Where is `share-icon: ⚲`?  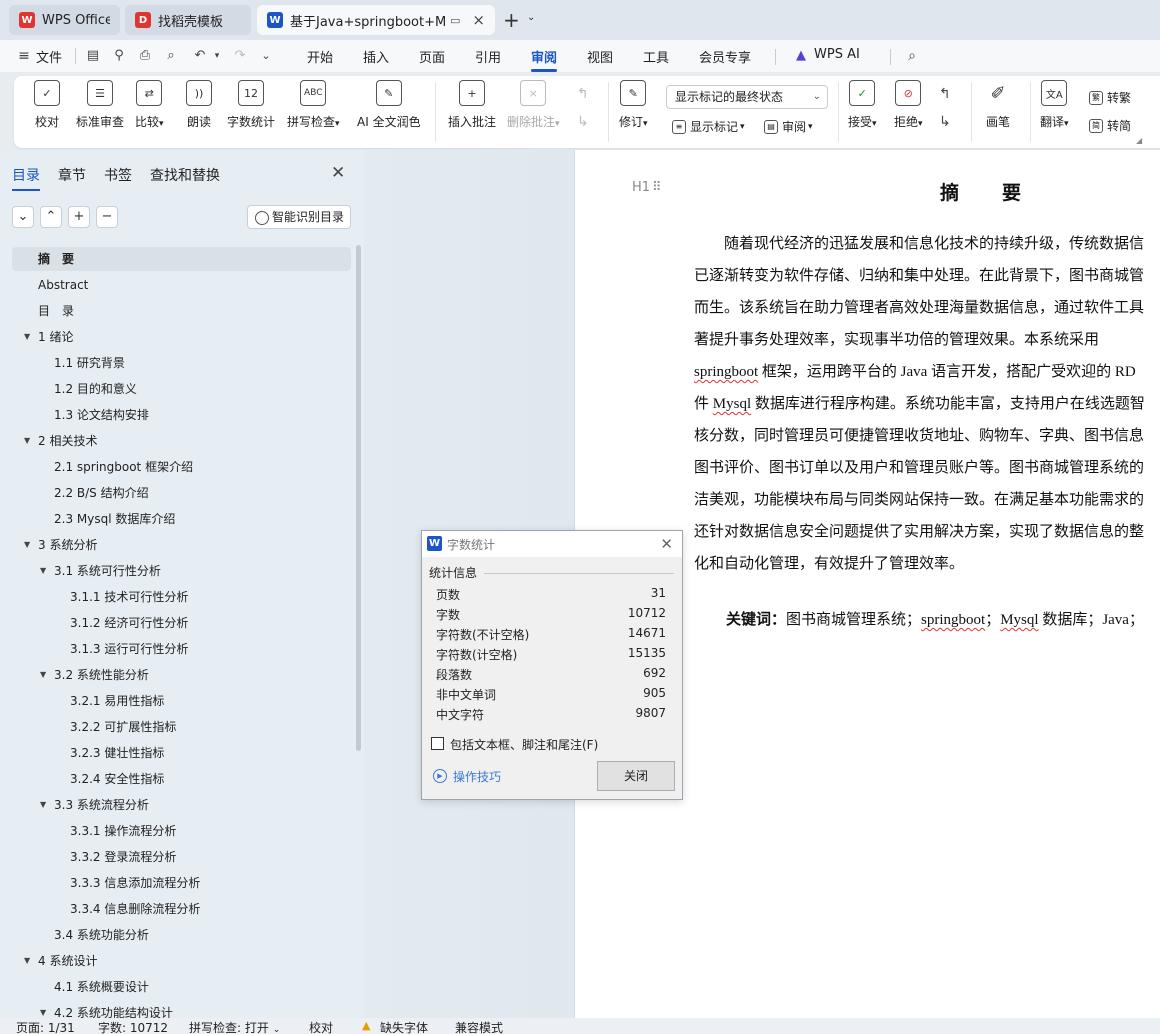 share-icon: ⚲ is located at coordinates (119, 56).